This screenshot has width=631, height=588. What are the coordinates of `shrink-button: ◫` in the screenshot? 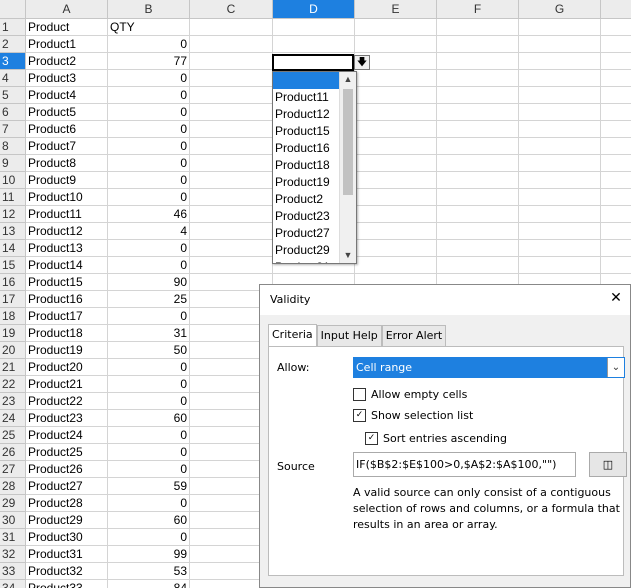 It's located at (608, 464).